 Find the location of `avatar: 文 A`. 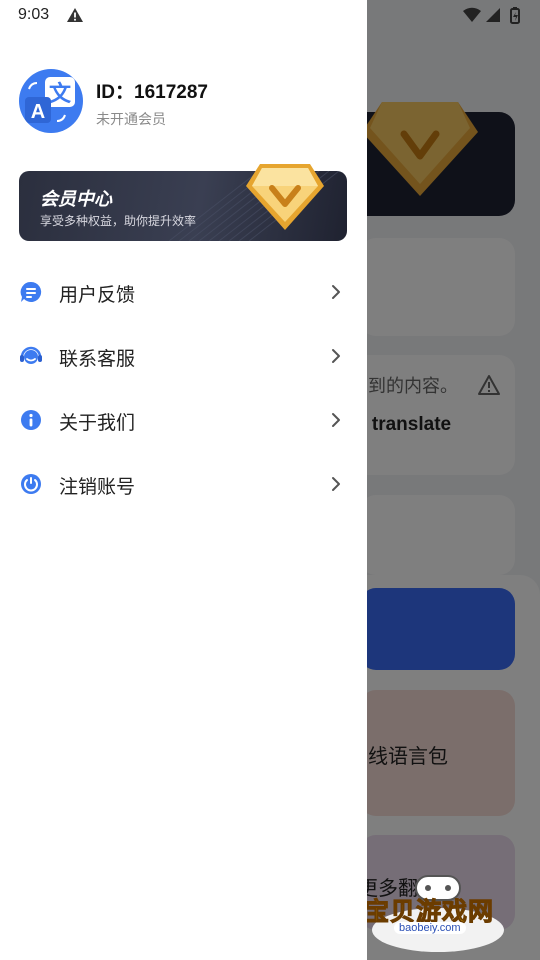

avatar: 文 A is located at coordinates (51, 101).